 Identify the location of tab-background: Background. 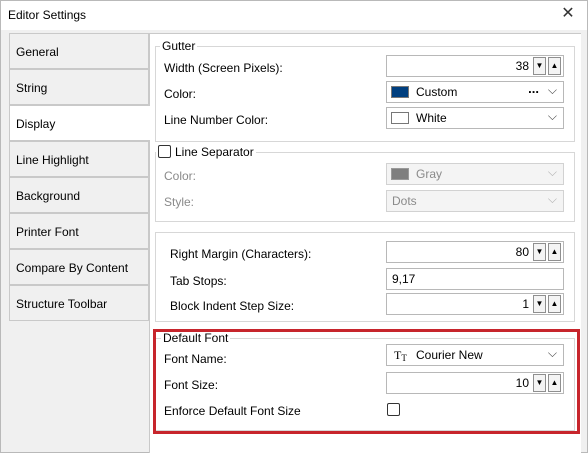
(79, 195).